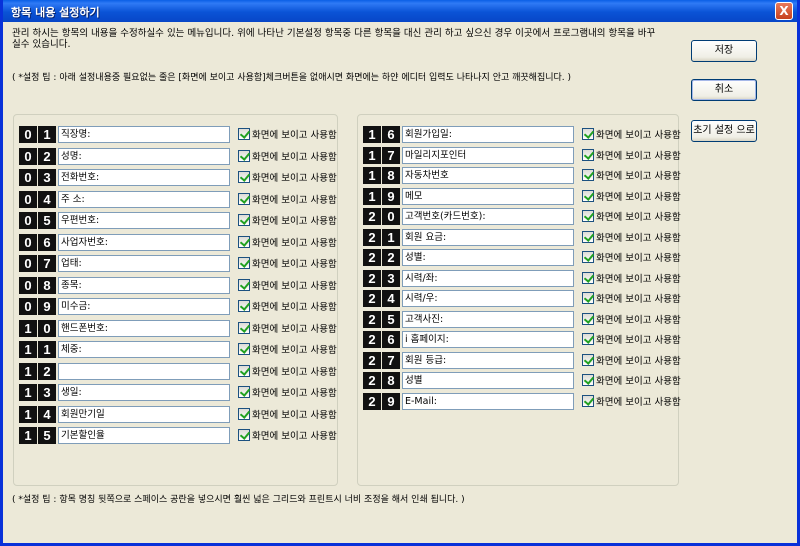 The width and height of the screenshot is (800, 546). What do you see at coordinates (488, 319) in the screenshot?
I see `item-name-input: 고객사진:` at bounding box center [488, 319].